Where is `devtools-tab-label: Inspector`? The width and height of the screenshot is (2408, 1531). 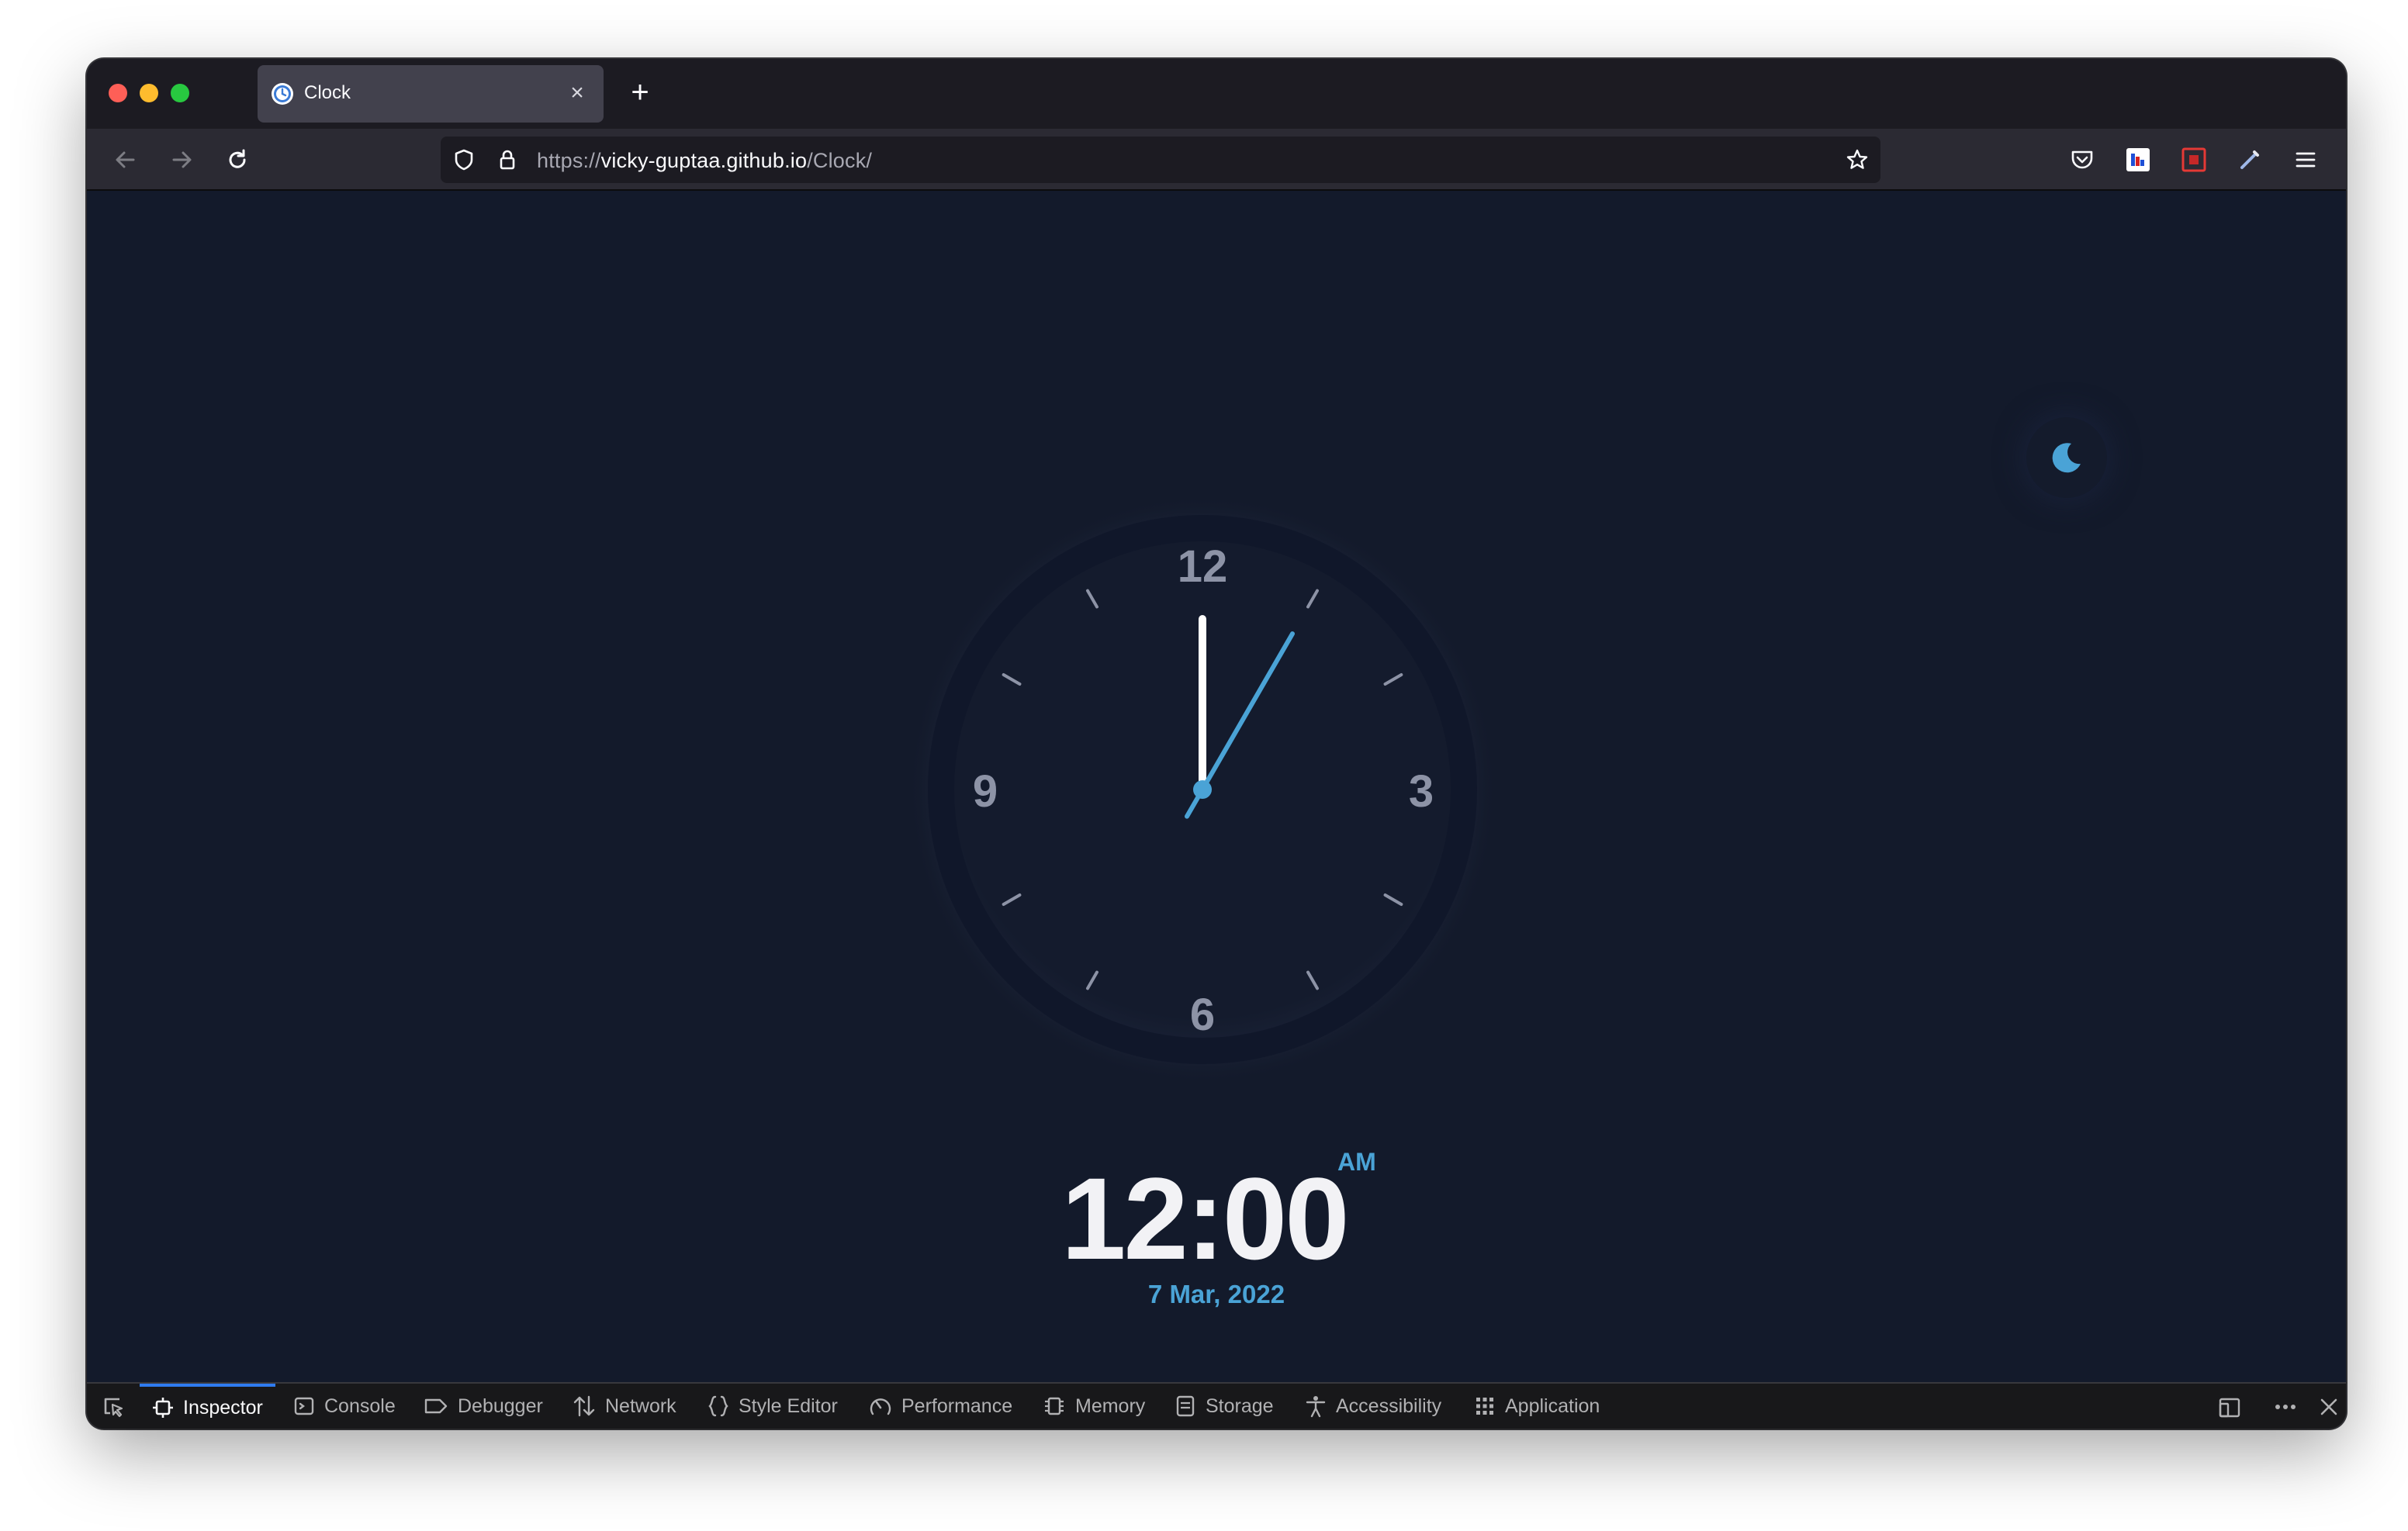
devtools-tab-label: Inspector is located at coordinates (223, 1407).